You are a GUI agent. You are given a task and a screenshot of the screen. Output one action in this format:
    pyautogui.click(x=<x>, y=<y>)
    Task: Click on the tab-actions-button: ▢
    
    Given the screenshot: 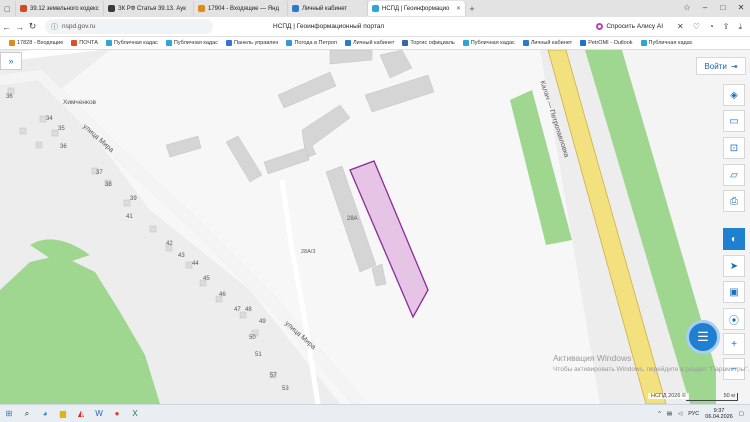 What is the action you would take?
    pyautogui.click(x=8, y=8)
    